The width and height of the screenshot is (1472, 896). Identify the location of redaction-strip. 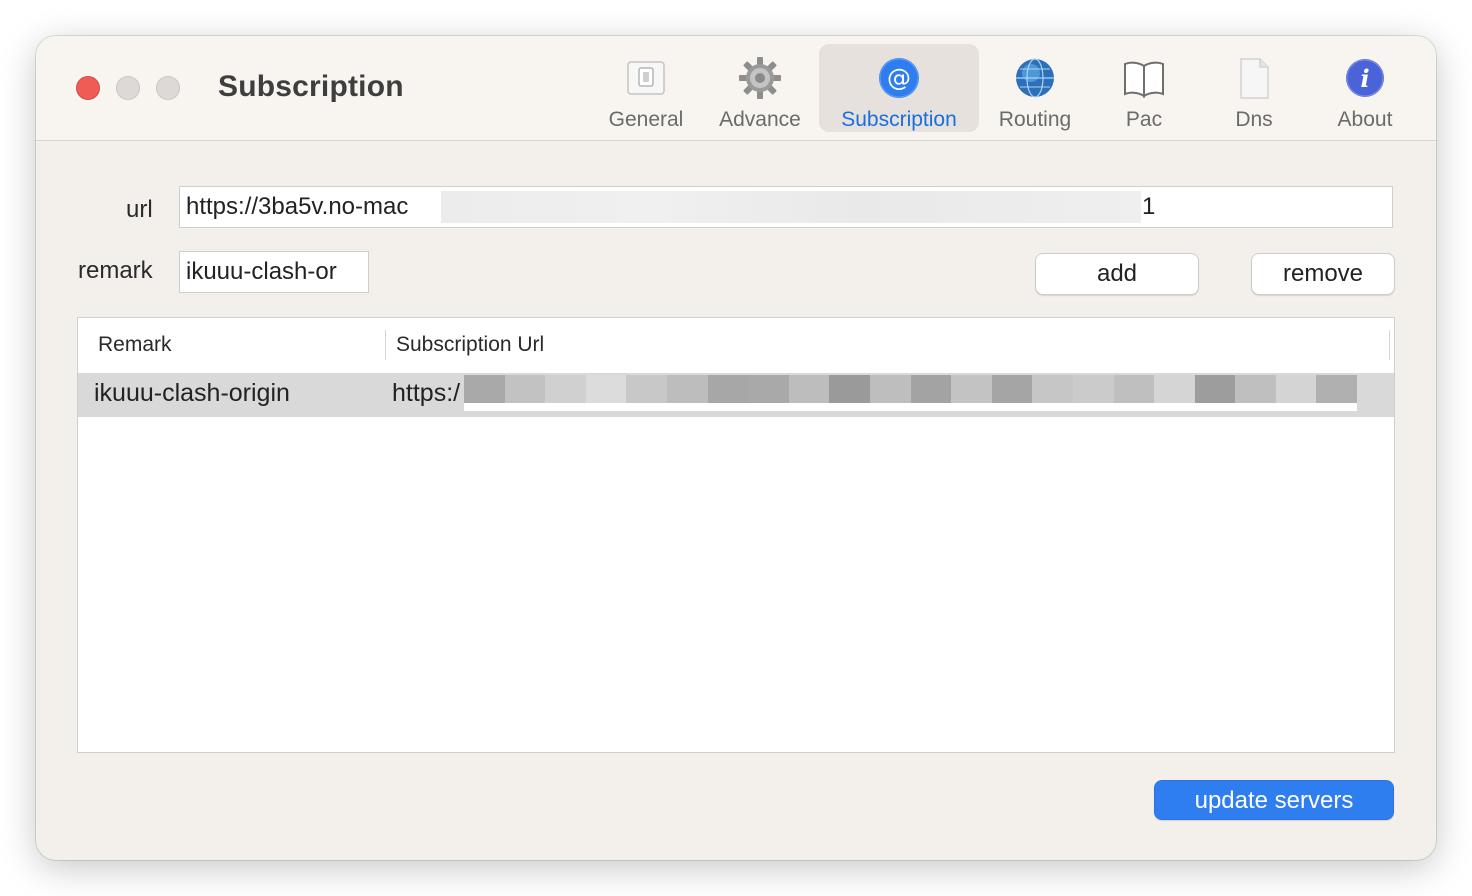
(910, 407).